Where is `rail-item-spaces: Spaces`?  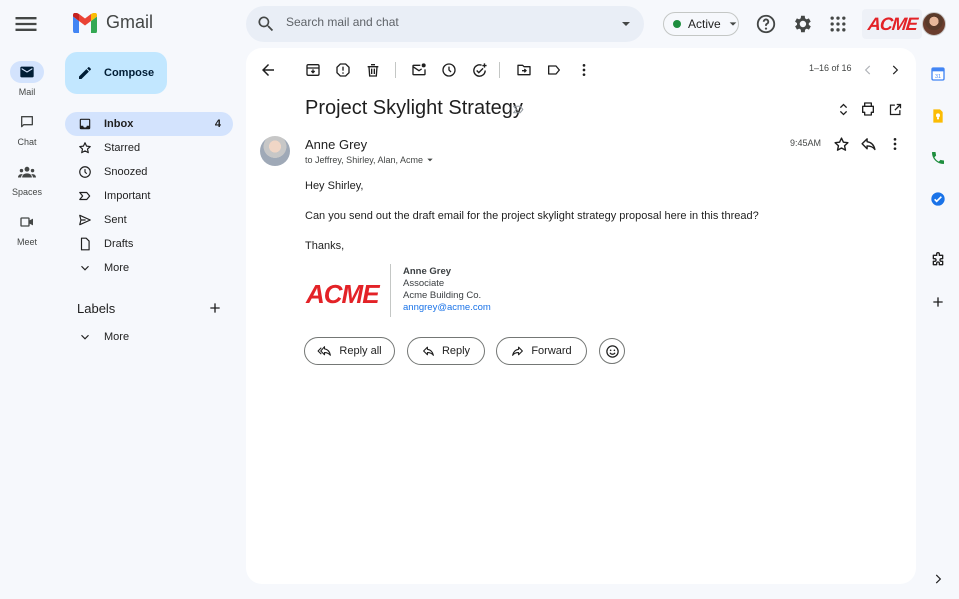 rail-item-spaces: Spaces is located at coordinates (27, 179).